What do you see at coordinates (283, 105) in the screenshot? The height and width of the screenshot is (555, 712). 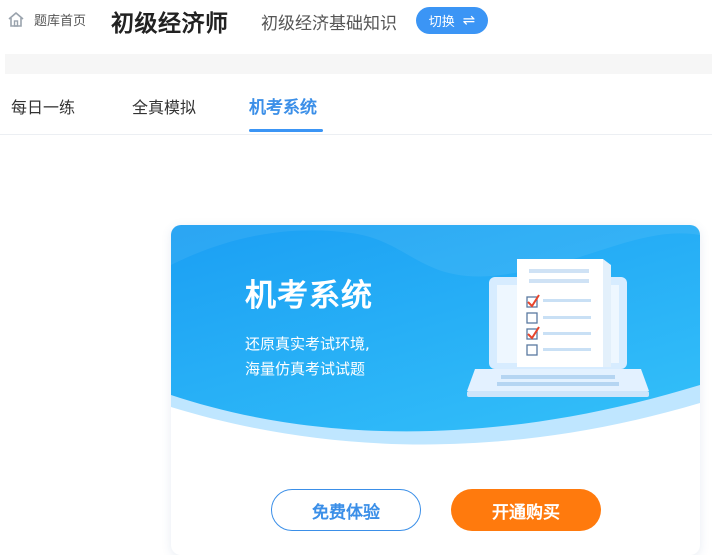 I see `tab-computer-exam: 机考系统` at bounding box center [283, 105].